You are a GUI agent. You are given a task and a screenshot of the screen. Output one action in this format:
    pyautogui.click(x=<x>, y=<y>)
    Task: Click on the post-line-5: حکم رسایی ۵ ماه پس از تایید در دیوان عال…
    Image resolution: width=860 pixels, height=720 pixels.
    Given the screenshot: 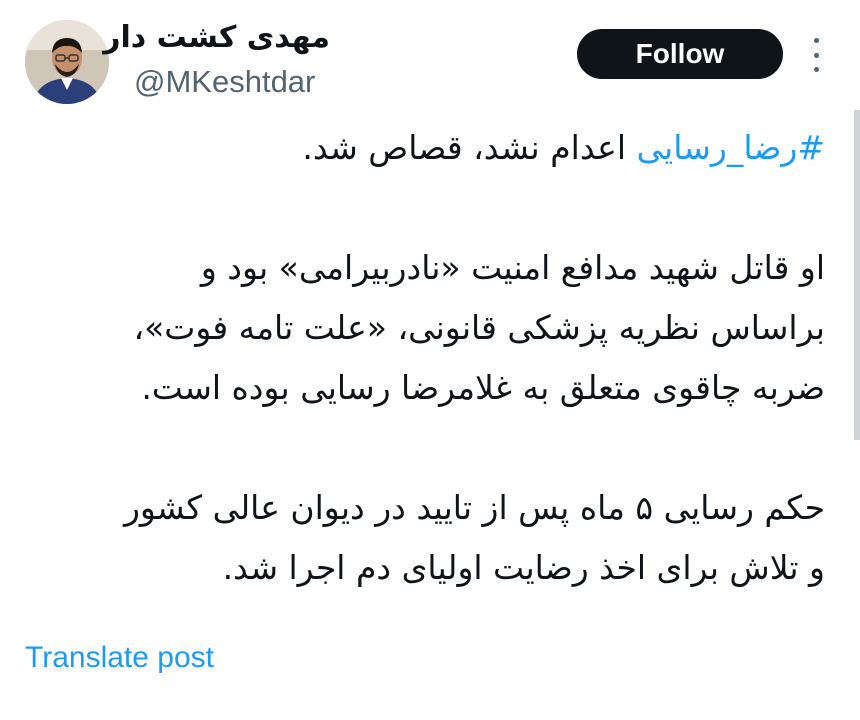 What is the action you would take?
    pyautogui.click(x=474, y=507)
    